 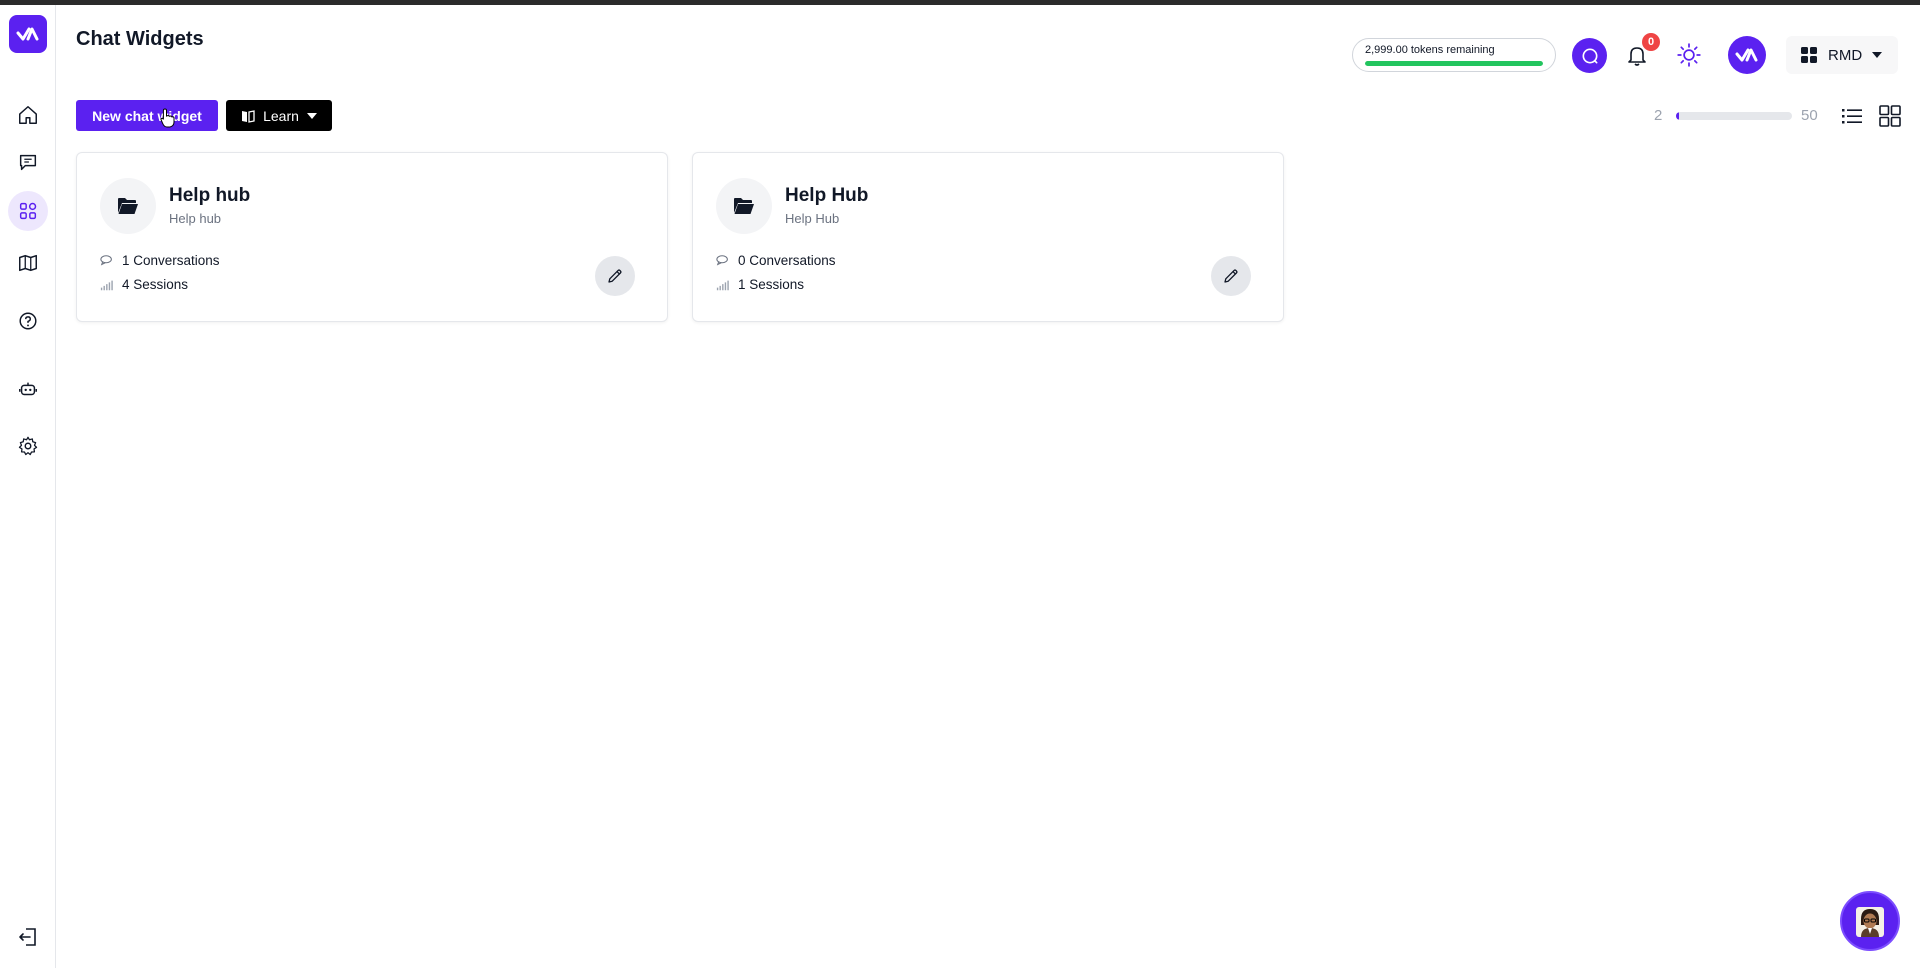 What do you see at coordinates (1678, 116) in the screenshot?
I see `widget-count-fill` at bounding box center [1678, 116].